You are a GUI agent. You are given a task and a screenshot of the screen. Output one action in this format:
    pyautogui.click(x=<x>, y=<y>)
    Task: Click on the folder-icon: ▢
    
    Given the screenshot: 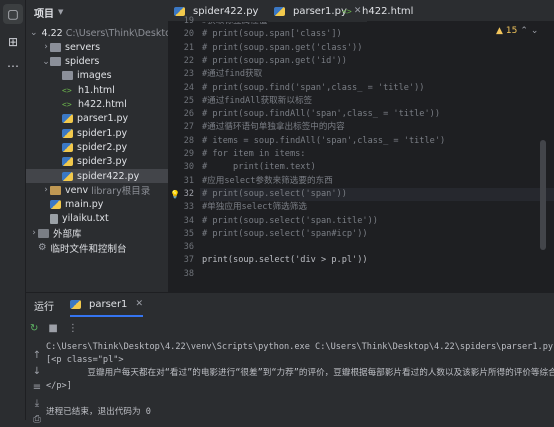 What is the action you would take?
    pyautogui.click(x=13, y=14)
    